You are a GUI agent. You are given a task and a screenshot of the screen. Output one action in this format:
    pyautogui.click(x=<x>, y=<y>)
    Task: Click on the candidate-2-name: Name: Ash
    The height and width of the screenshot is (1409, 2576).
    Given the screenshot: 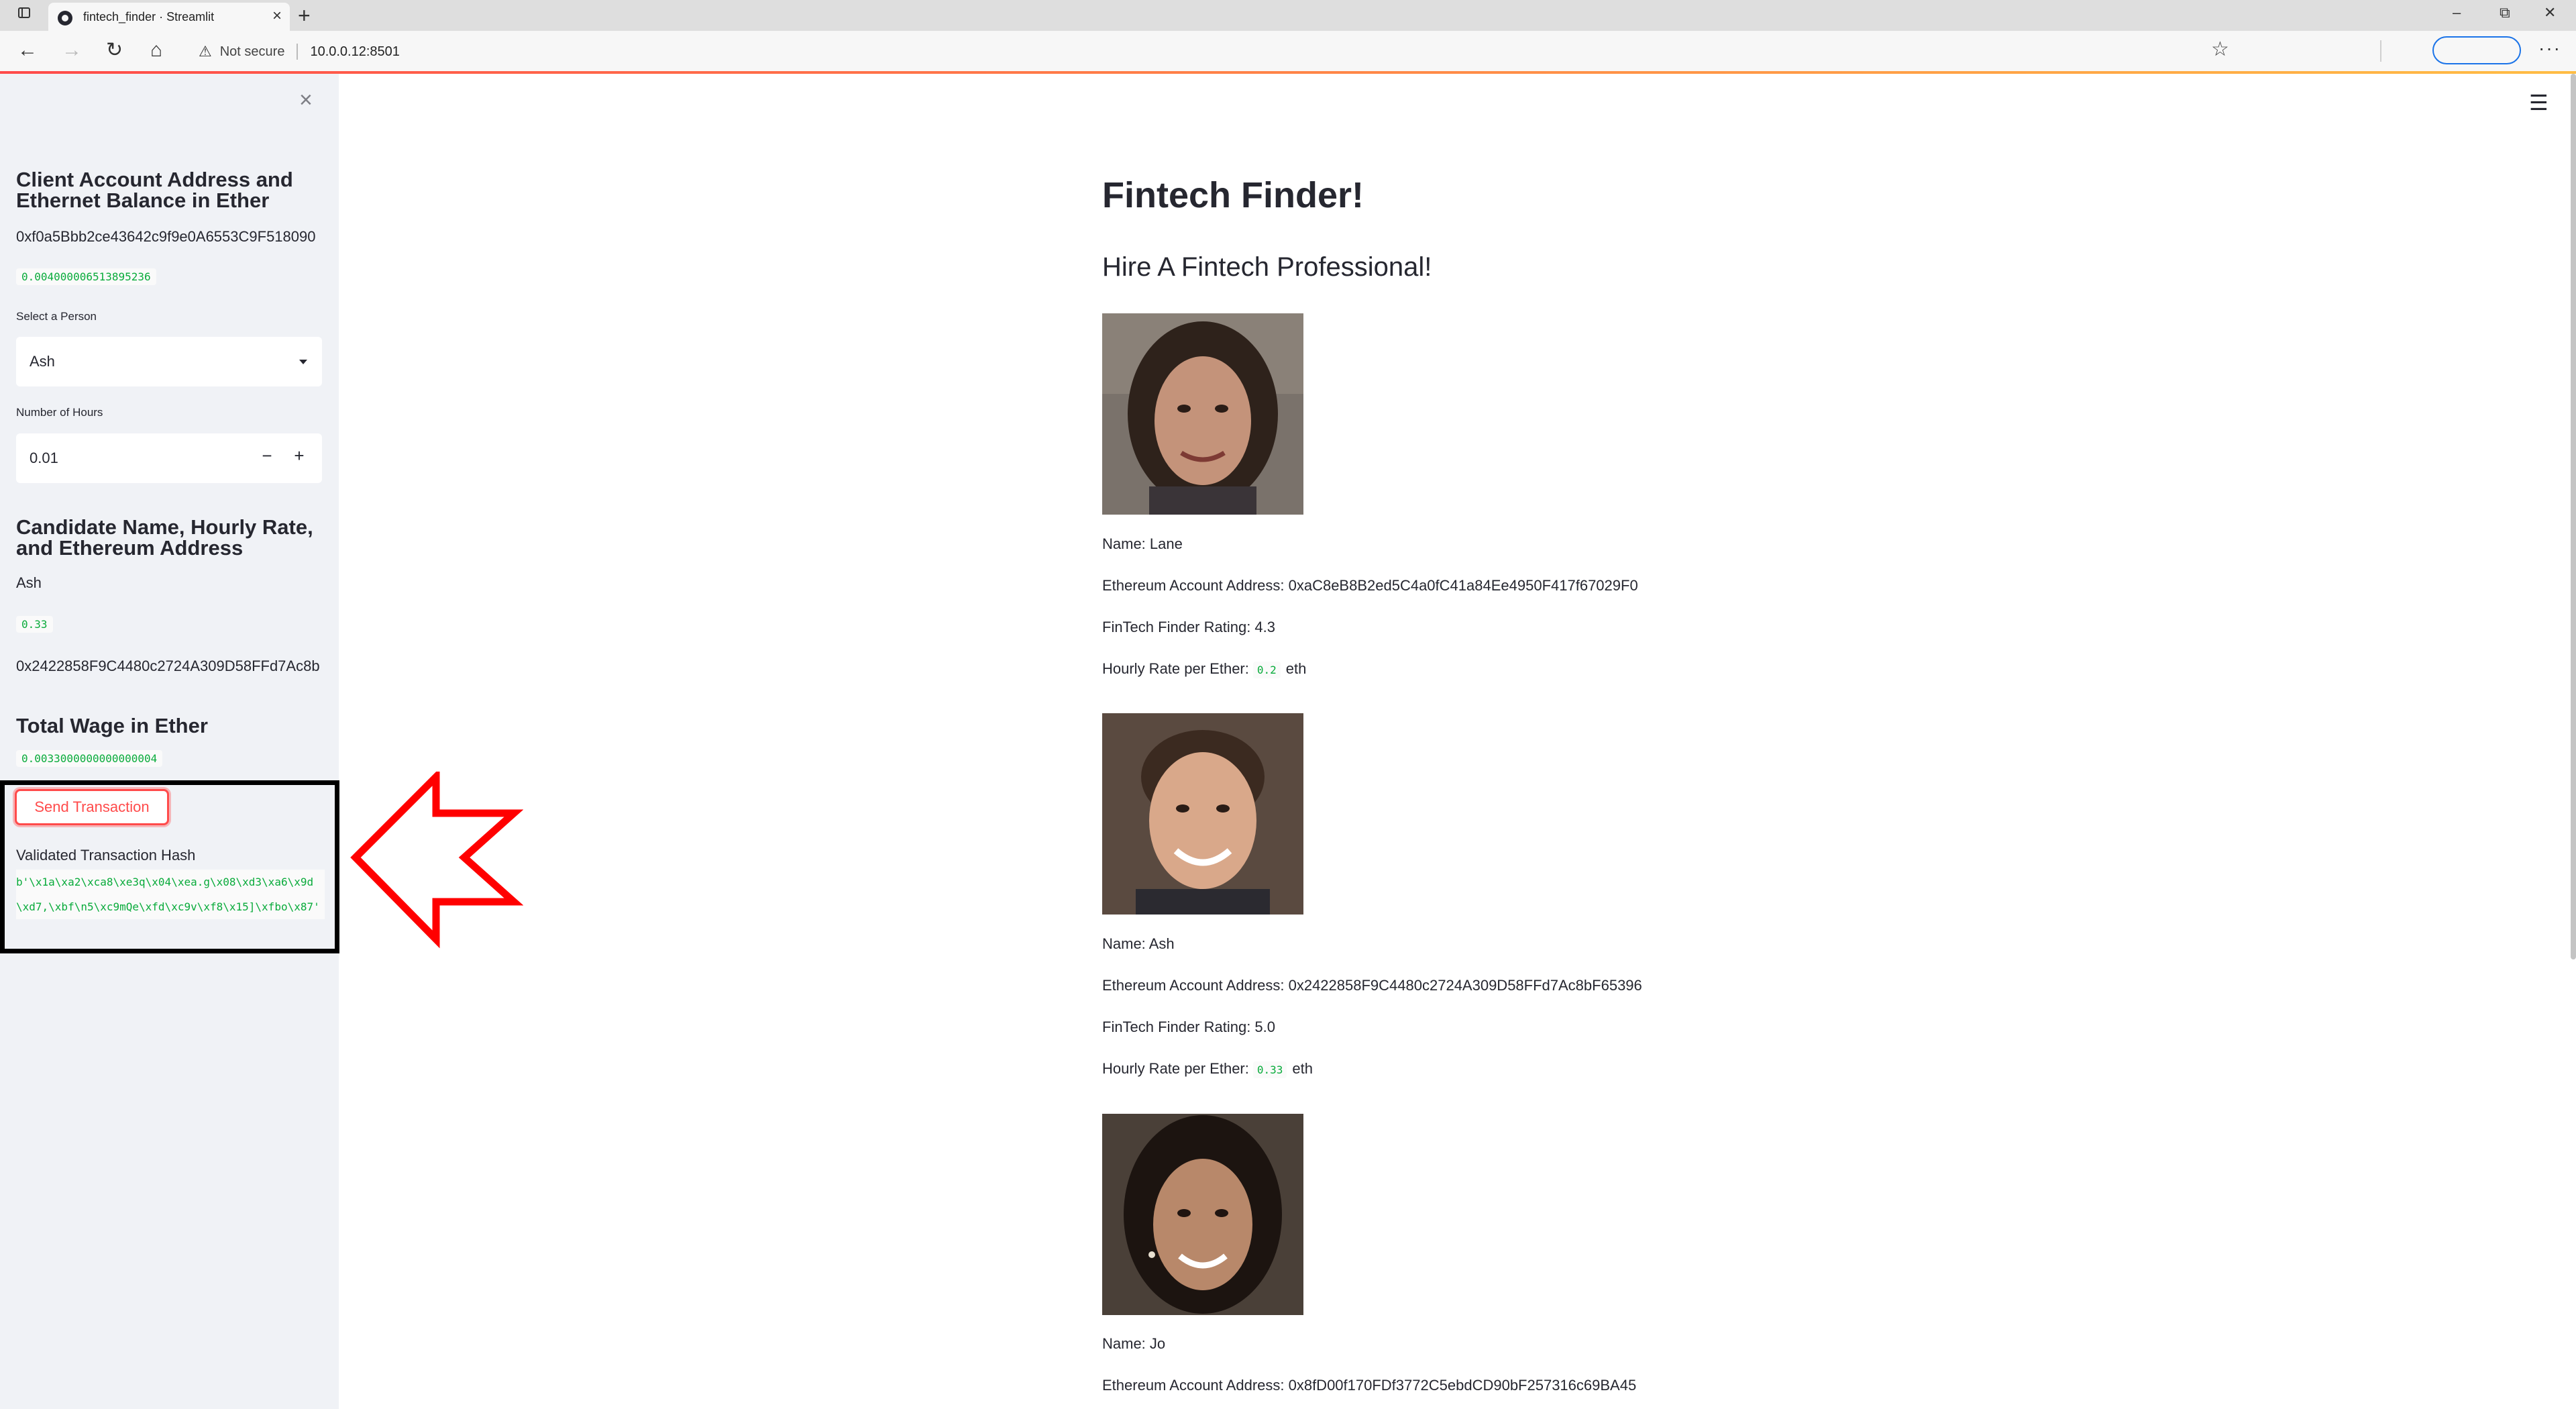 What is the action you would take?
    pyautogui.click(x=1138, y=943)
    